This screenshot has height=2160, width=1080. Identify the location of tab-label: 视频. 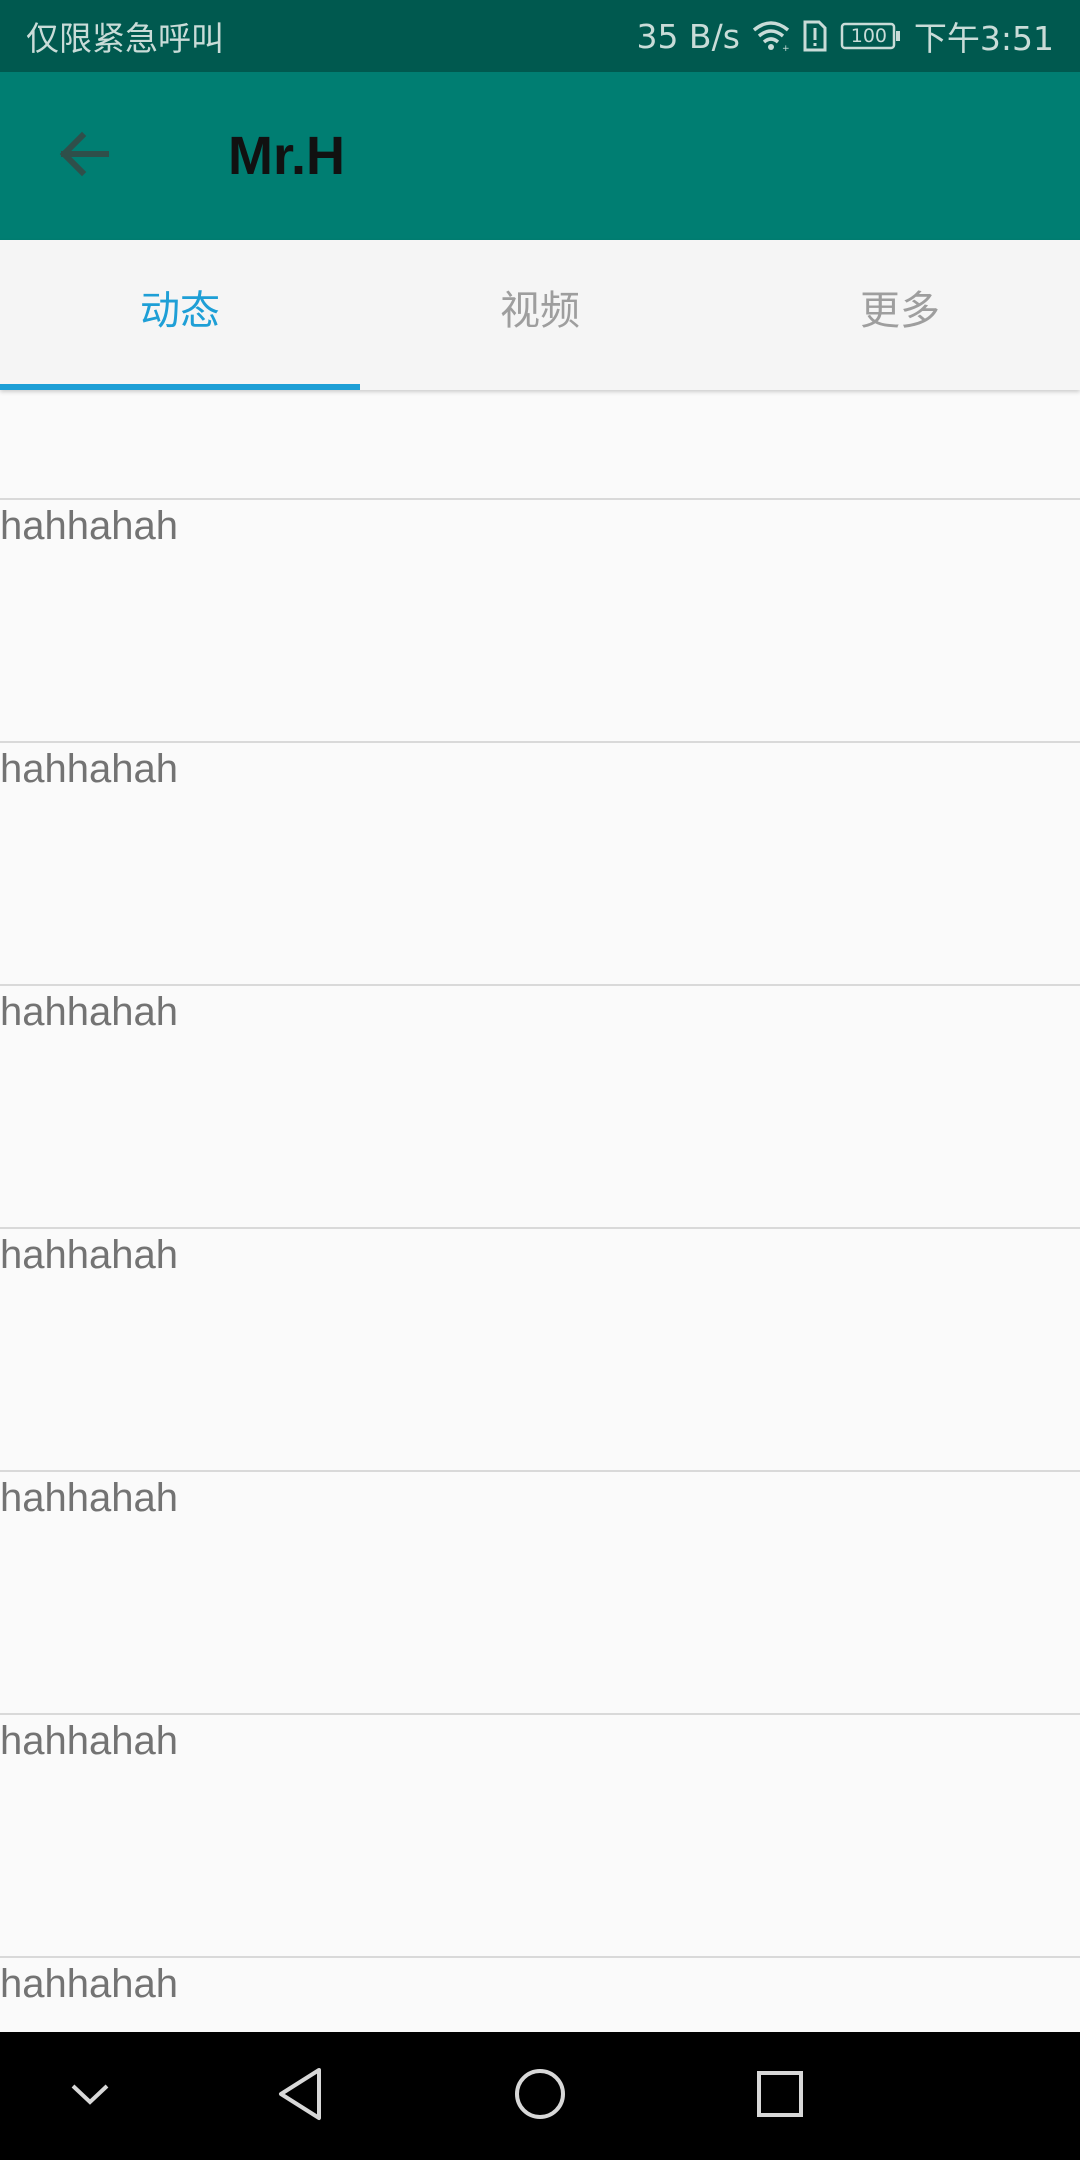
(540, 311).